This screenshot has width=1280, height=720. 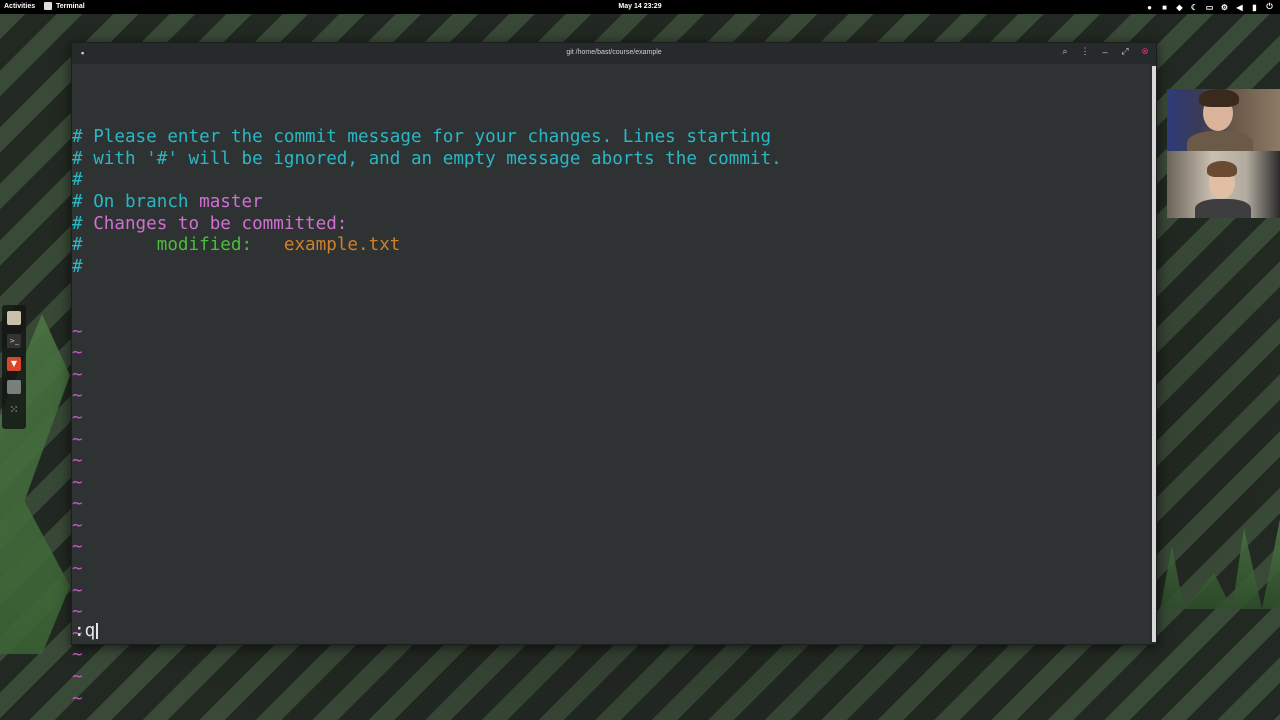 I want to click on search-icon: ⌕, so click(x=1065, y=51).